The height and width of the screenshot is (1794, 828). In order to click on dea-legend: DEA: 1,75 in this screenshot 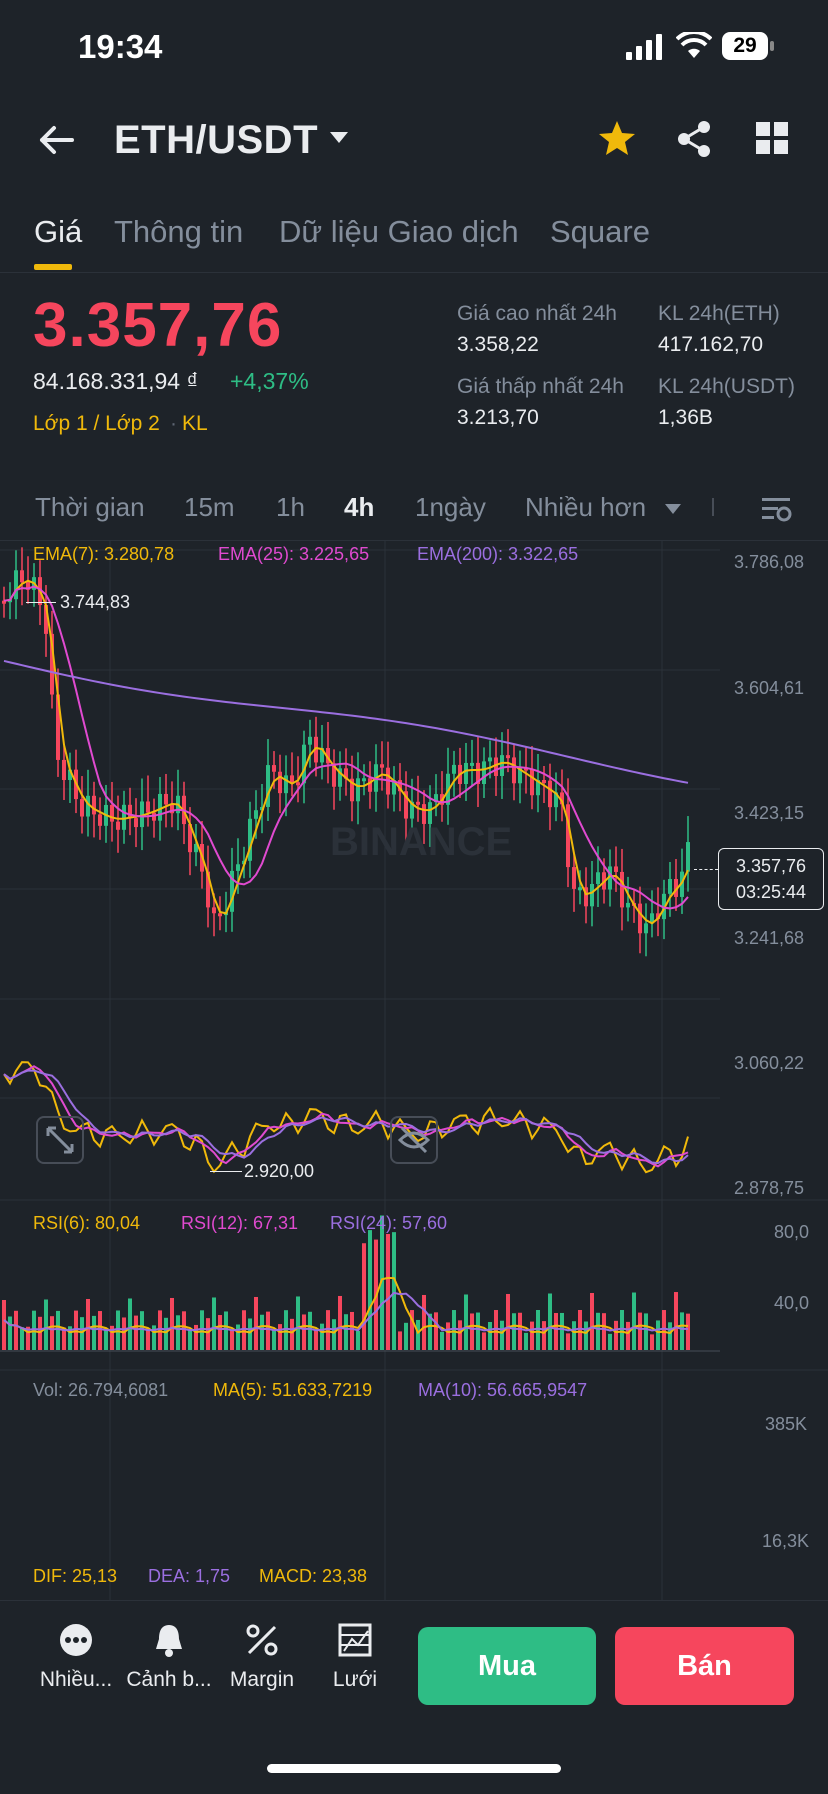, I will do `click(189, 1576)`.